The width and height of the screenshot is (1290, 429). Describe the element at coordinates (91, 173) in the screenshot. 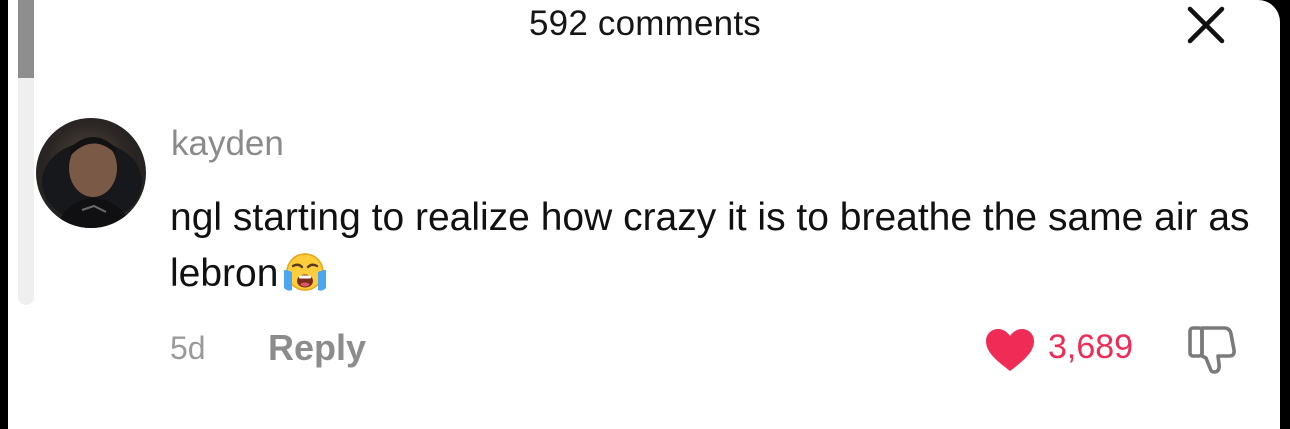

I see `avatar` at that location.